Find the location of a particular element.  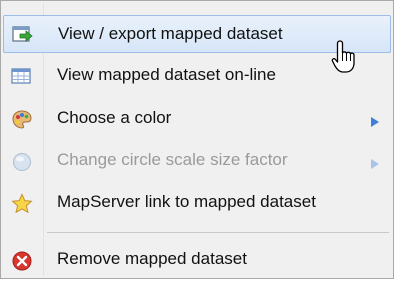

table-icon is located at coordinates (21, 76).